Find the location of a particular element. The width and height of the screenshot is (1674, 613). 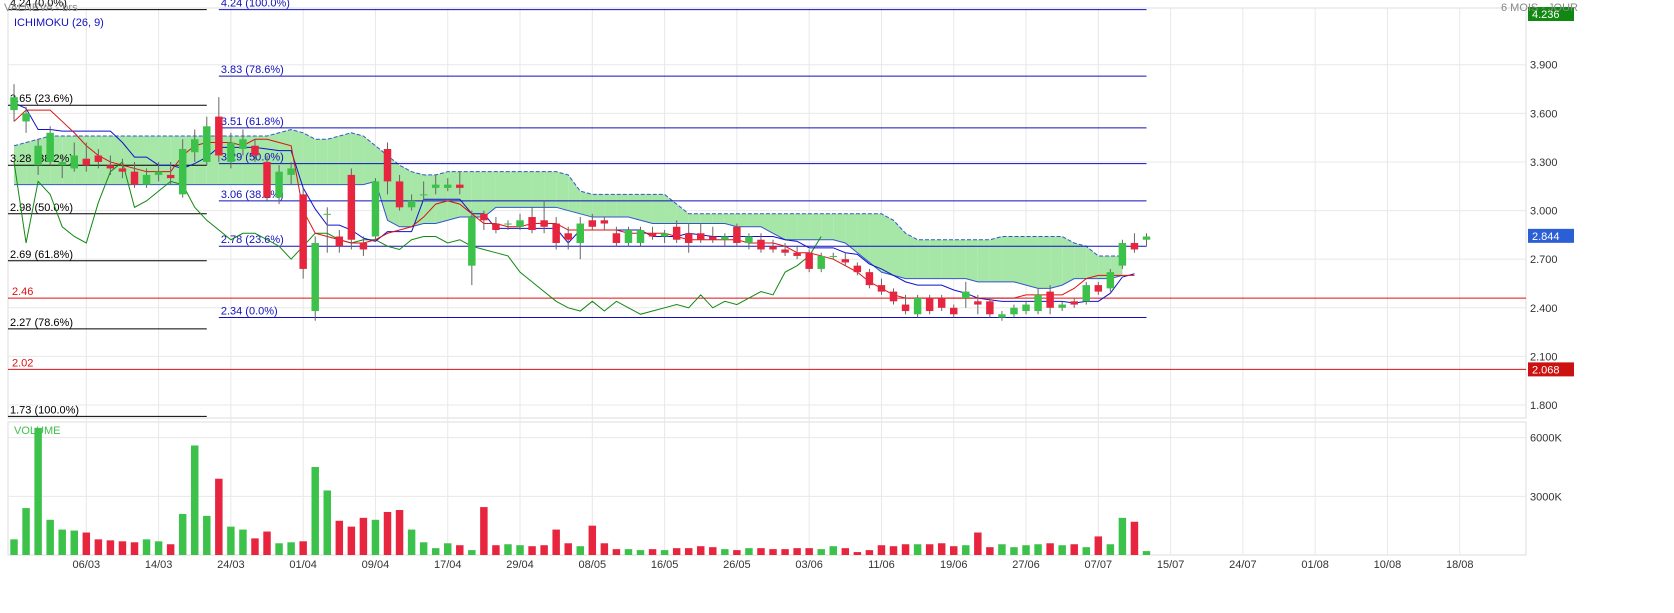

volume-tick-label: 3000K is located at coordinates (1546, 497).